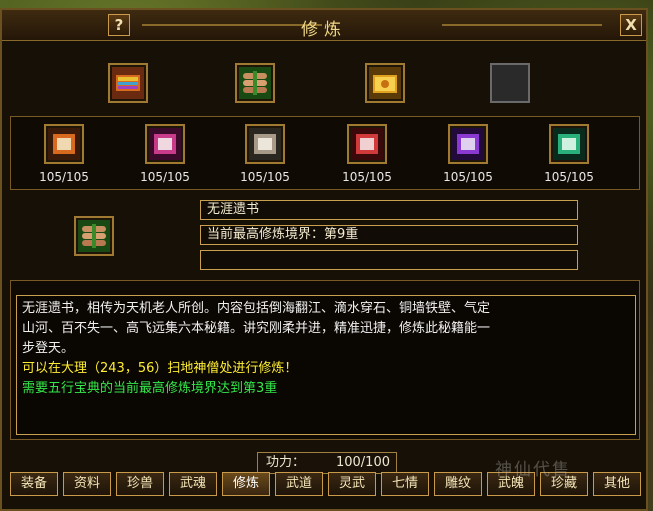  Describe the element at coordinates (327, 463) in the screenshot. I see `power-display: 功力： 100/100` at that location.